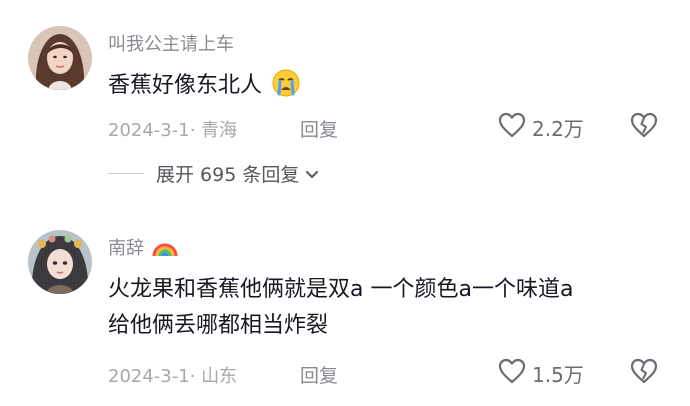 The height and width of the screenshot is (406, 690). I want to click on like-count: 1.5万, so click(558, 375).